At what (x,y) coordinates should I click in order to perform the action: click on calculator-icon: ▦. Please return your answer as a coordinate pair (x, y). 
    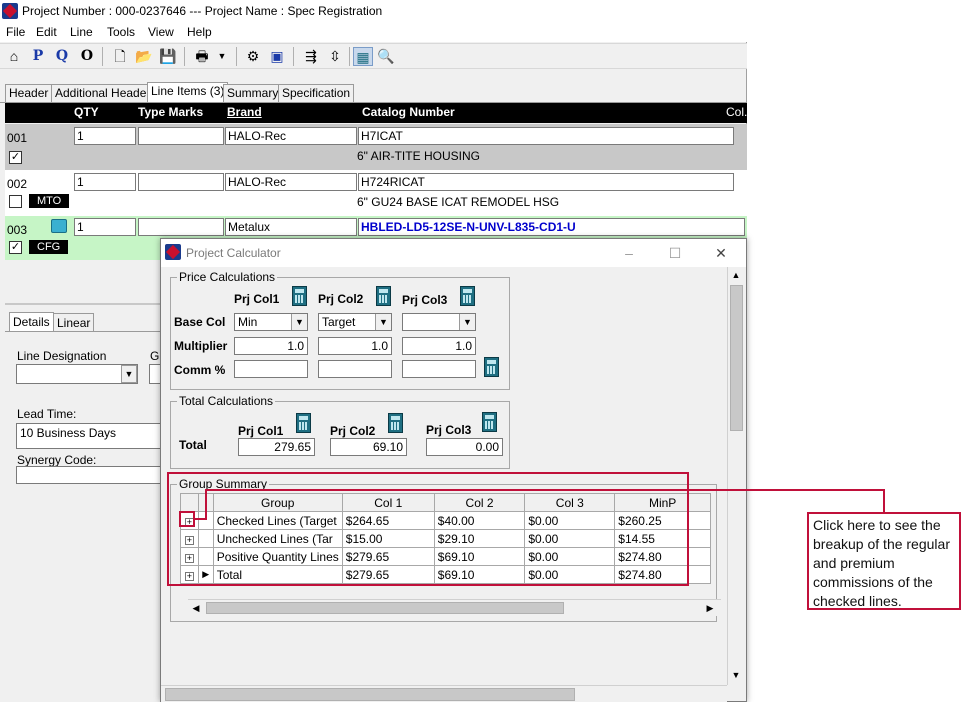
    Looking at the image, I should click on (363, 56).